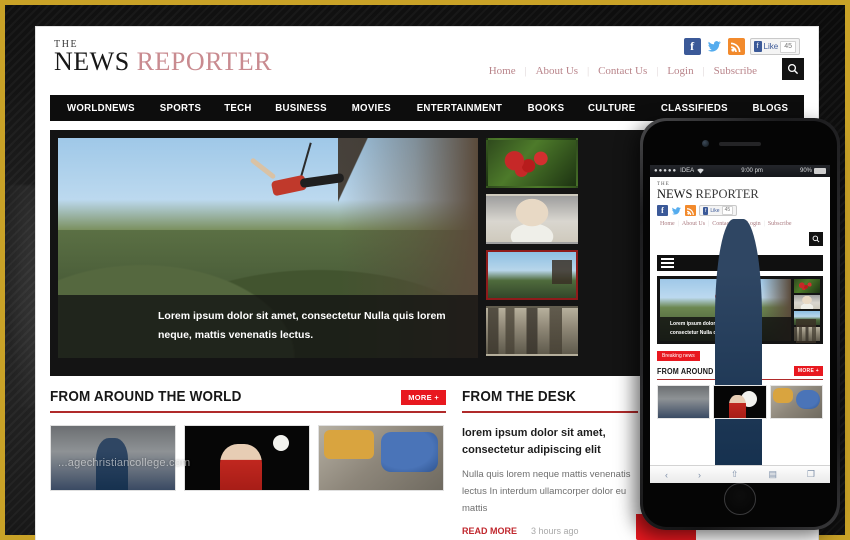  I want to click on nav-item-movies: MOVIES, so click(371, 108).